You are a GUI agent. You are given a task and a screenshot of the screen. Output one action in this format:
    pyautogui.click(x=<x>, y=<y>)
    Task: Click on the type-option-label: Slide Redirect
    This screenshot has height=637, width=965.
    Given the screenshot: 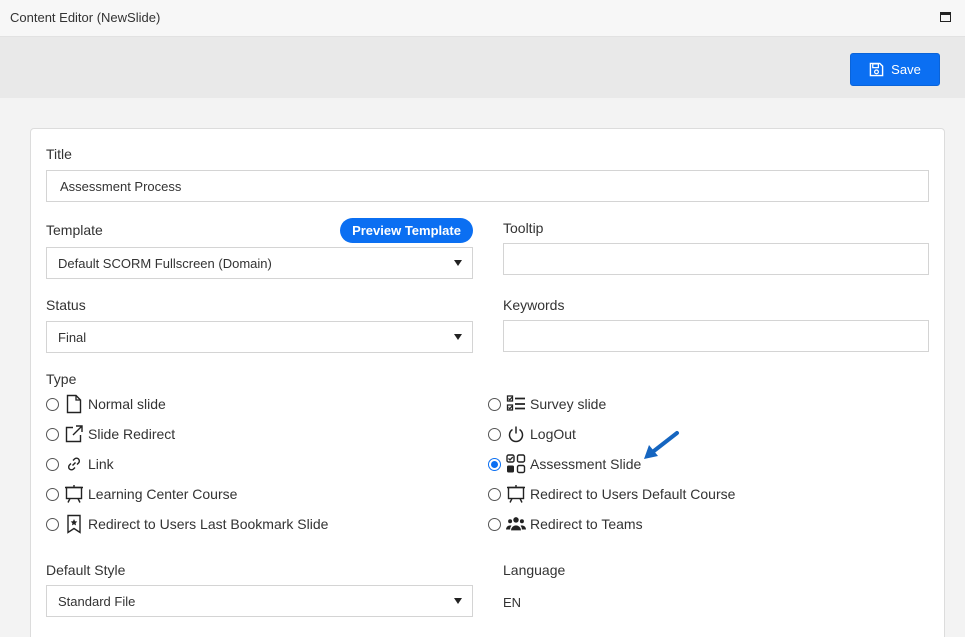 What is the action you would take?
    pyautogui.click(x=132, y=434)
    